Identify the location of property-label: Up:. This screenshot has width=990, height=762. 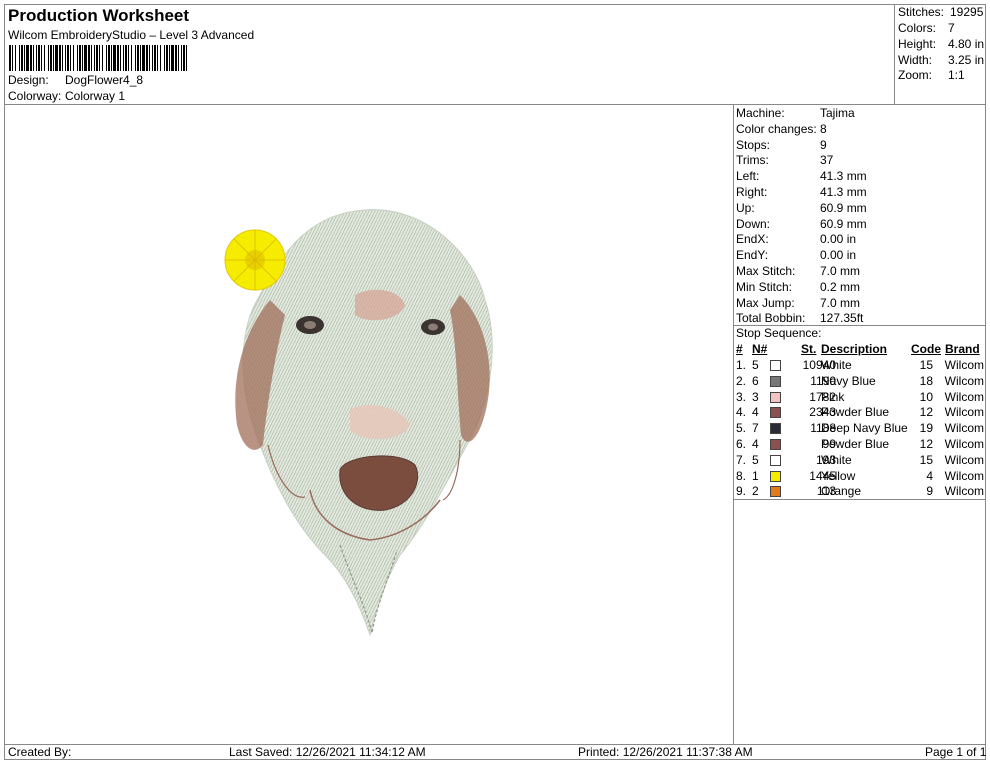
(745, 207).